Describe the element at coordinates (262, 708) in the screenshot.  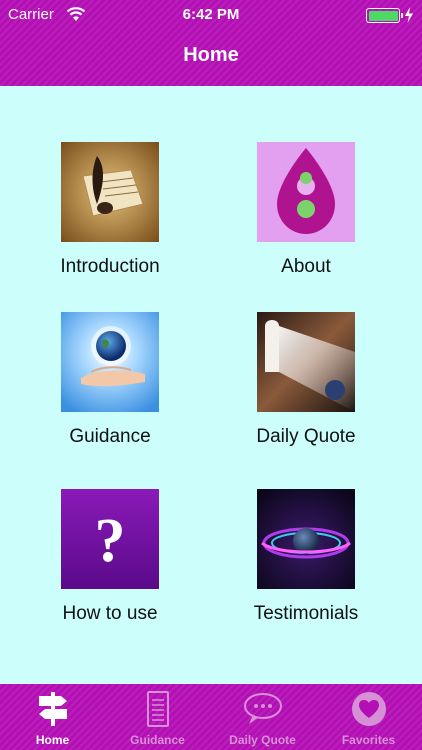
I see `speech-bubble-icon` at that location.